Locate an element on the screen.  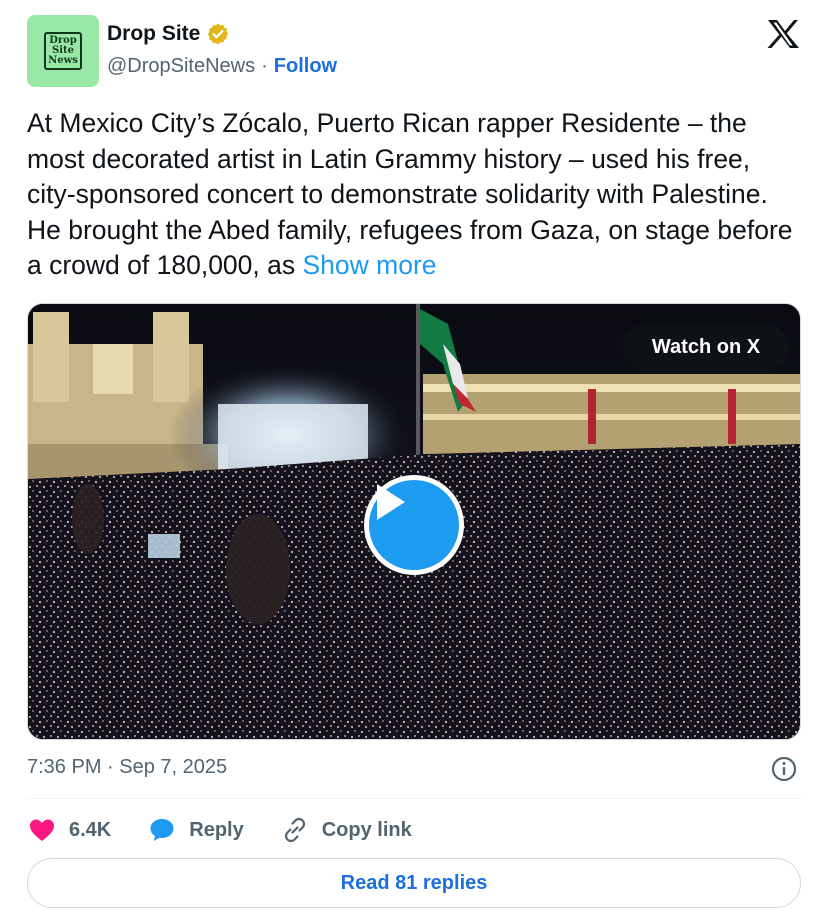
verified-badge-icon is located at coordinates (218, 34).